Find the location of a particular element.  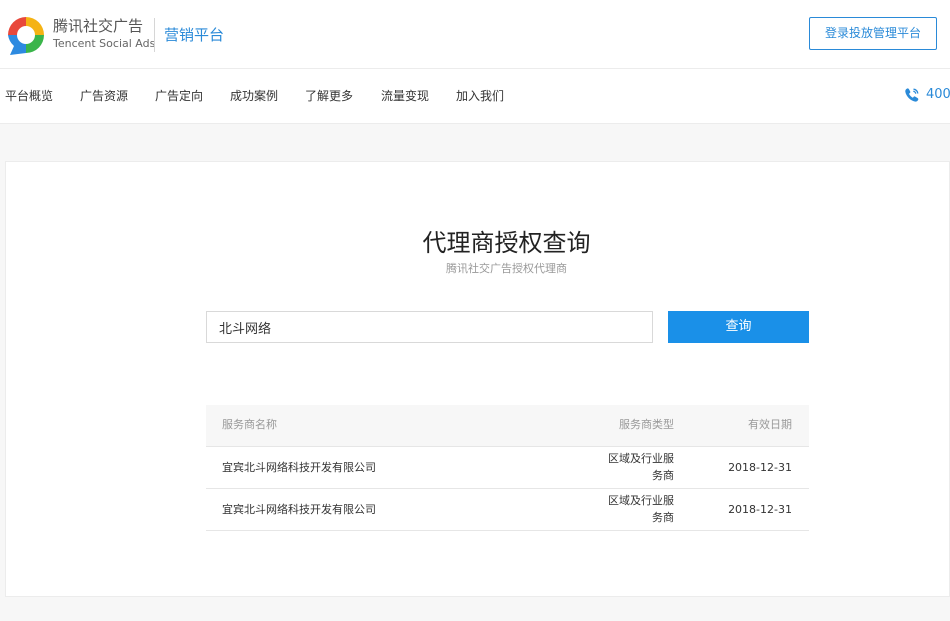

nav-item-ad-resources: 广告资源 is located at coordinates (104, 96).